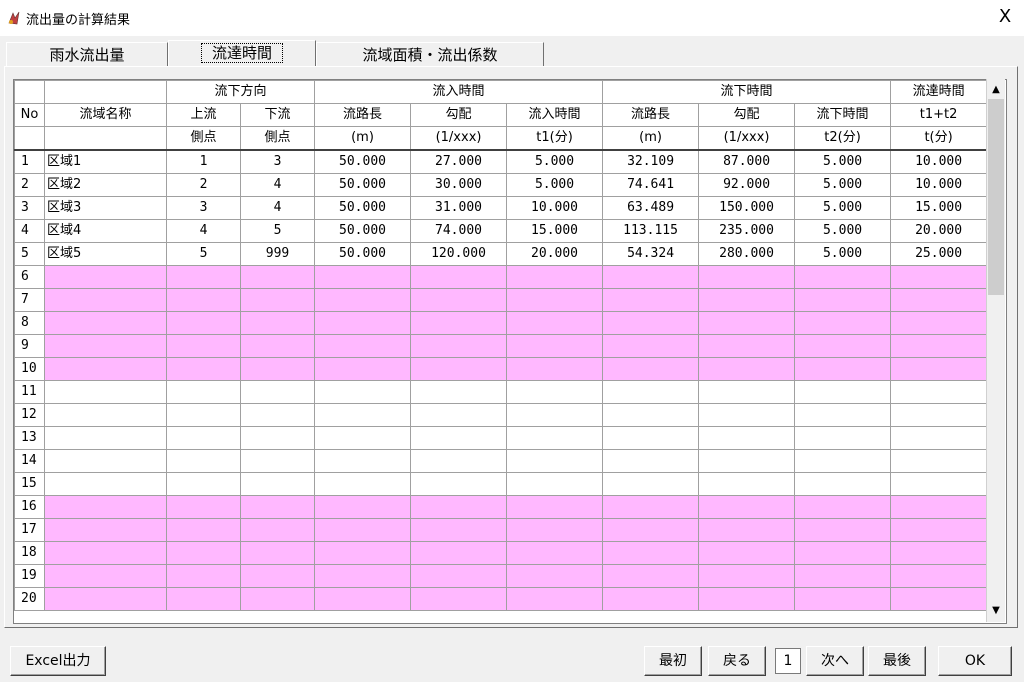  What do you see at coordinates (897, 661) in the screenshot?
I see `last-page-button: 最後` at bounding box center [897, 661].